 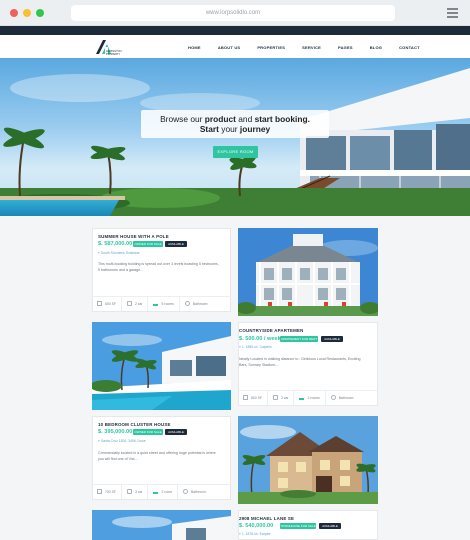 I want to click on listing-location: ⌖ South Shomera, Brisbane, so click(x=119, y=253).